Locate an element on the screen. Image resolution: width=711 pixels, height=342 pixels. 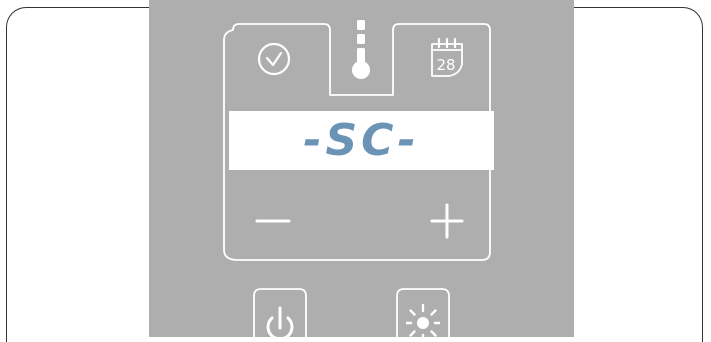
calendar-day-label: 28 is located at coordinates (445, 65).